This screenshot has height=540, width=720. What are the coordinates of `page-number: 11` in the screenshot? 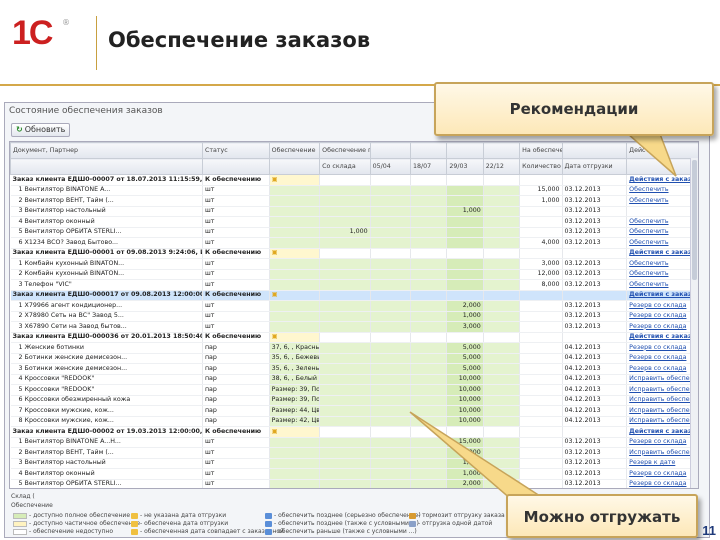 It's located at (709, 530).